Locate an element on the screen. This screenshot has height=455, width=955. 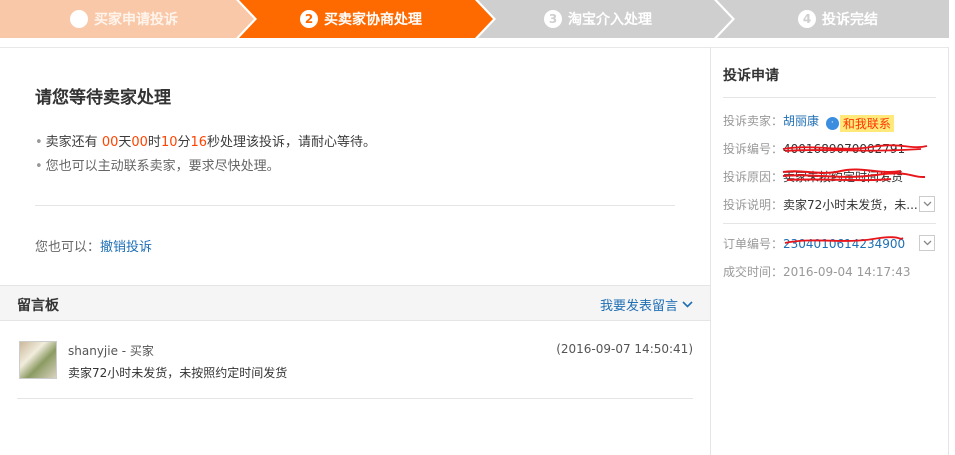
deal-time-label: 成交时间： is located at coordinates (753, 272).